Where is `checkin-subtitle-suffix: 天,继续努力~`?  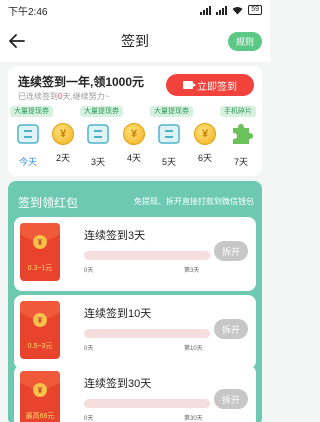
checkin-subtitle-suffix: 天,继续努力~ is located at coordinates (86, 96).